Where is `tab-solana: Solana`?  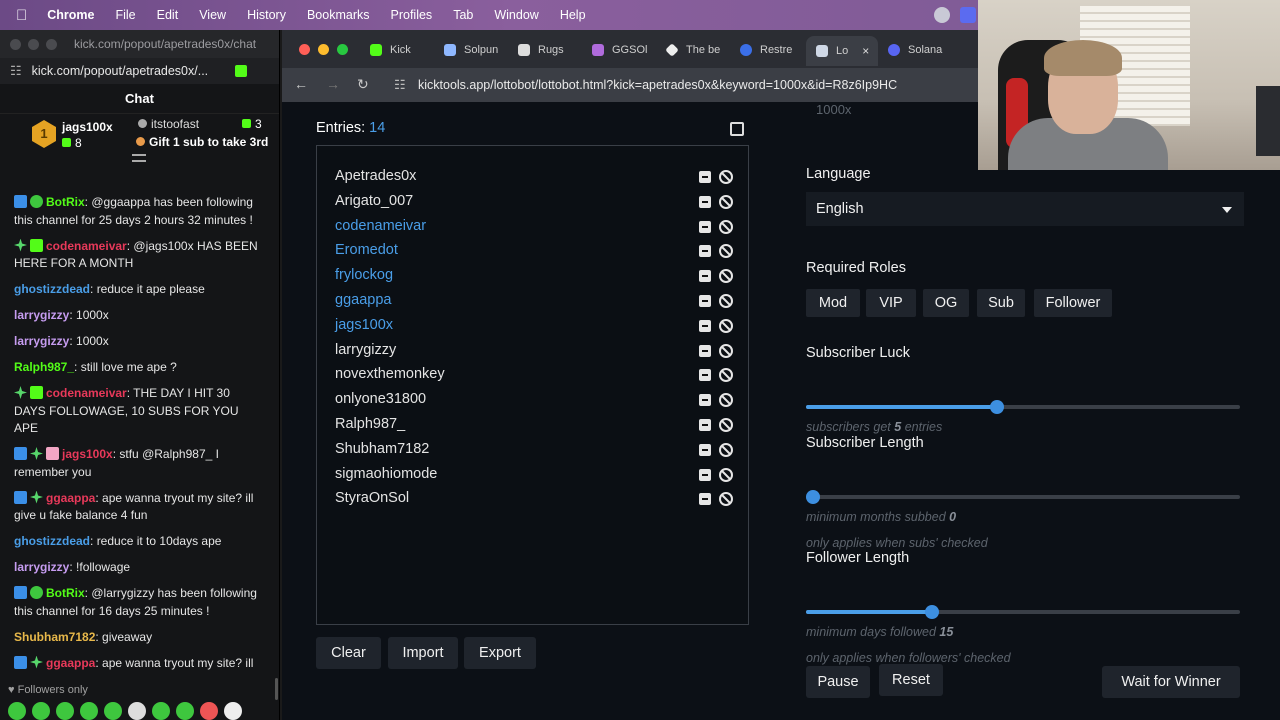 tab-solana: Solana is located at coordinates (923, 50).